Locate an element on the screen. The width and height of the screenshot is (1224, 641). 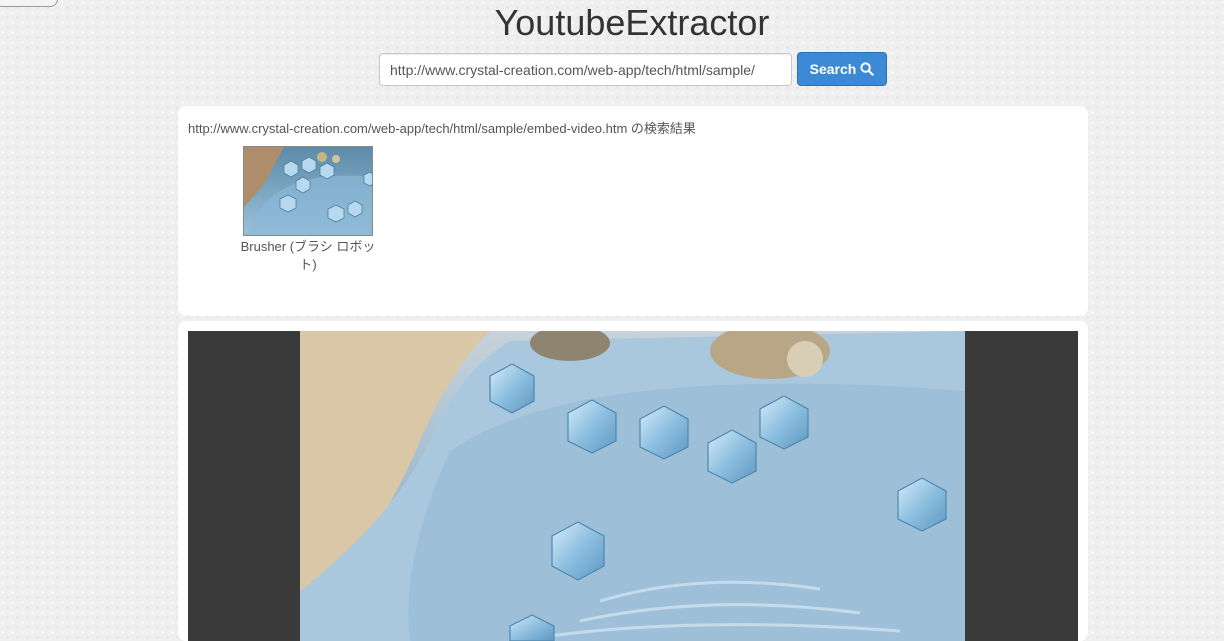
search-button-label: Search is located at coordinates (833, 69).